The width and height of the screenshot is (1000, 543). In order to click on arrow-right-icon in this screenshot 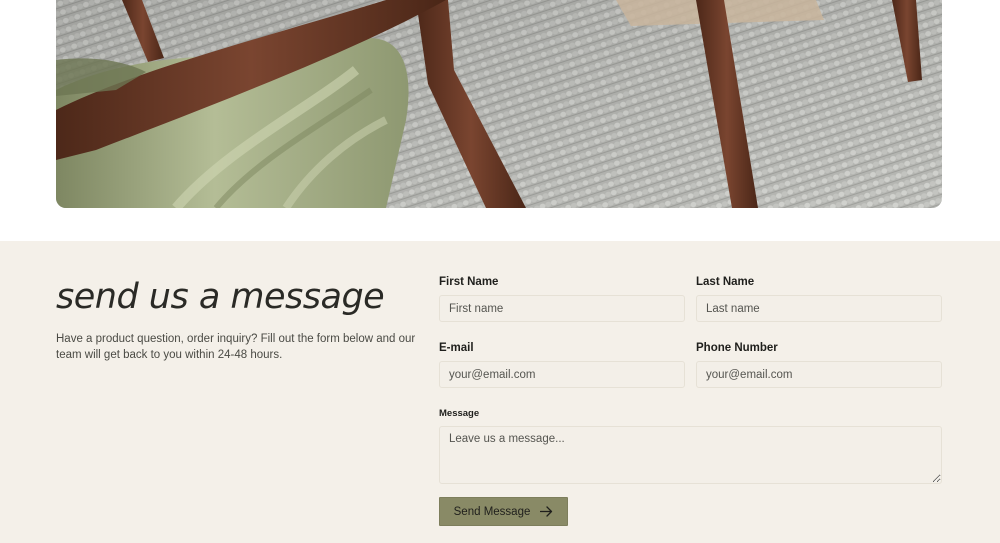, I will do `click(546, 511)`.